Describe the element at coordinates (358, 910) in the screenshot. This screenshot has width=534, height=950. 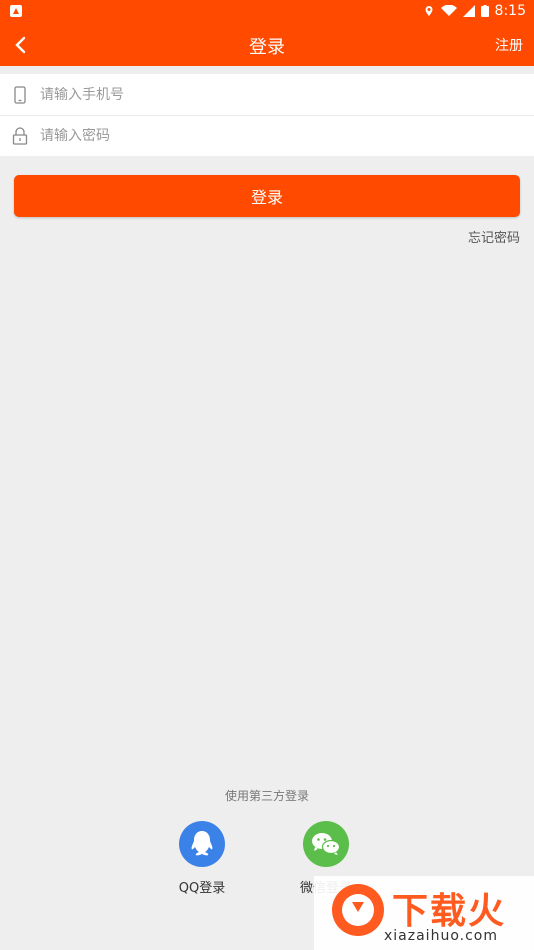
I see `watermark-logo-icon` at that location.